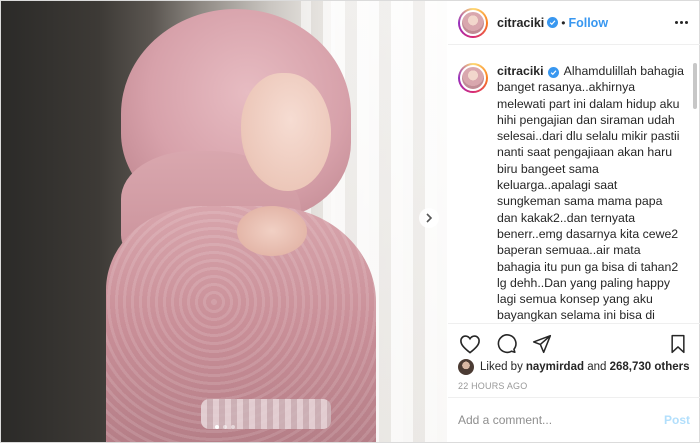 Image resolution: width=700 pixels, height=443 pixels. What do you see at coordinates (588, 23) in the screenshot?
I see `follow-button: Follow` at bounding box center [588, 23].